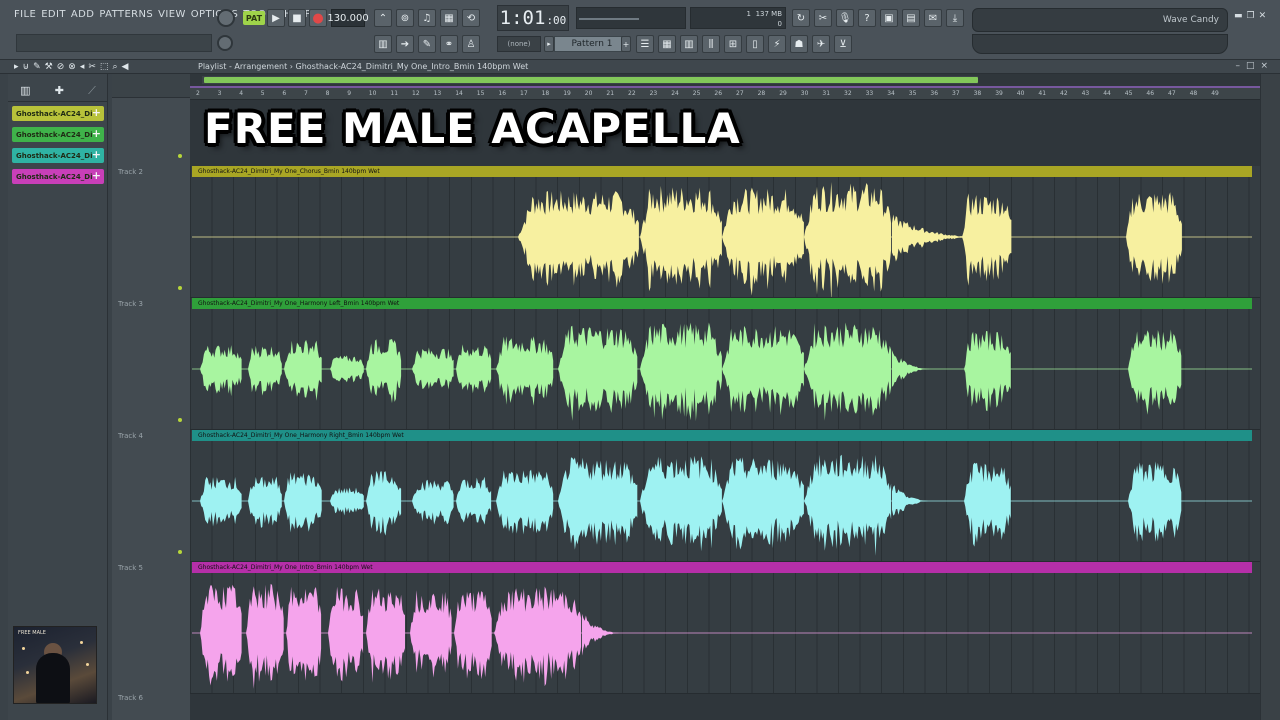  Describe the element at coordinates (92, 67) in the screenshot. I see `slice-tool-icon: ✂` at that location.